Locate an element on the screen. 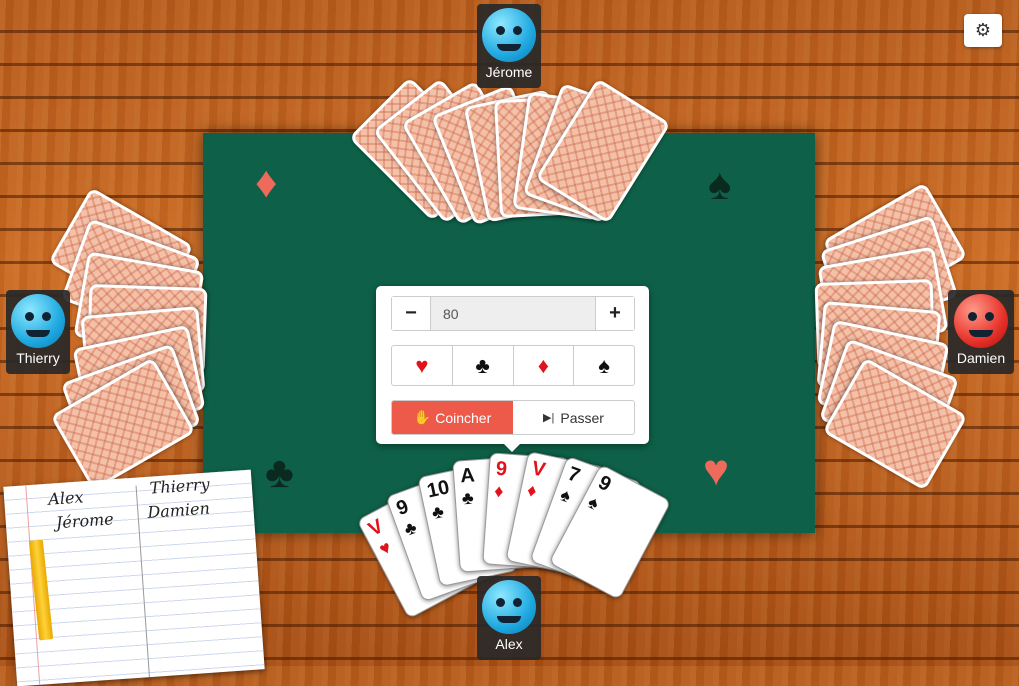 This screenshot has width=1019, height=686. team2-player2: Damien is located at coordinates (178, 510).